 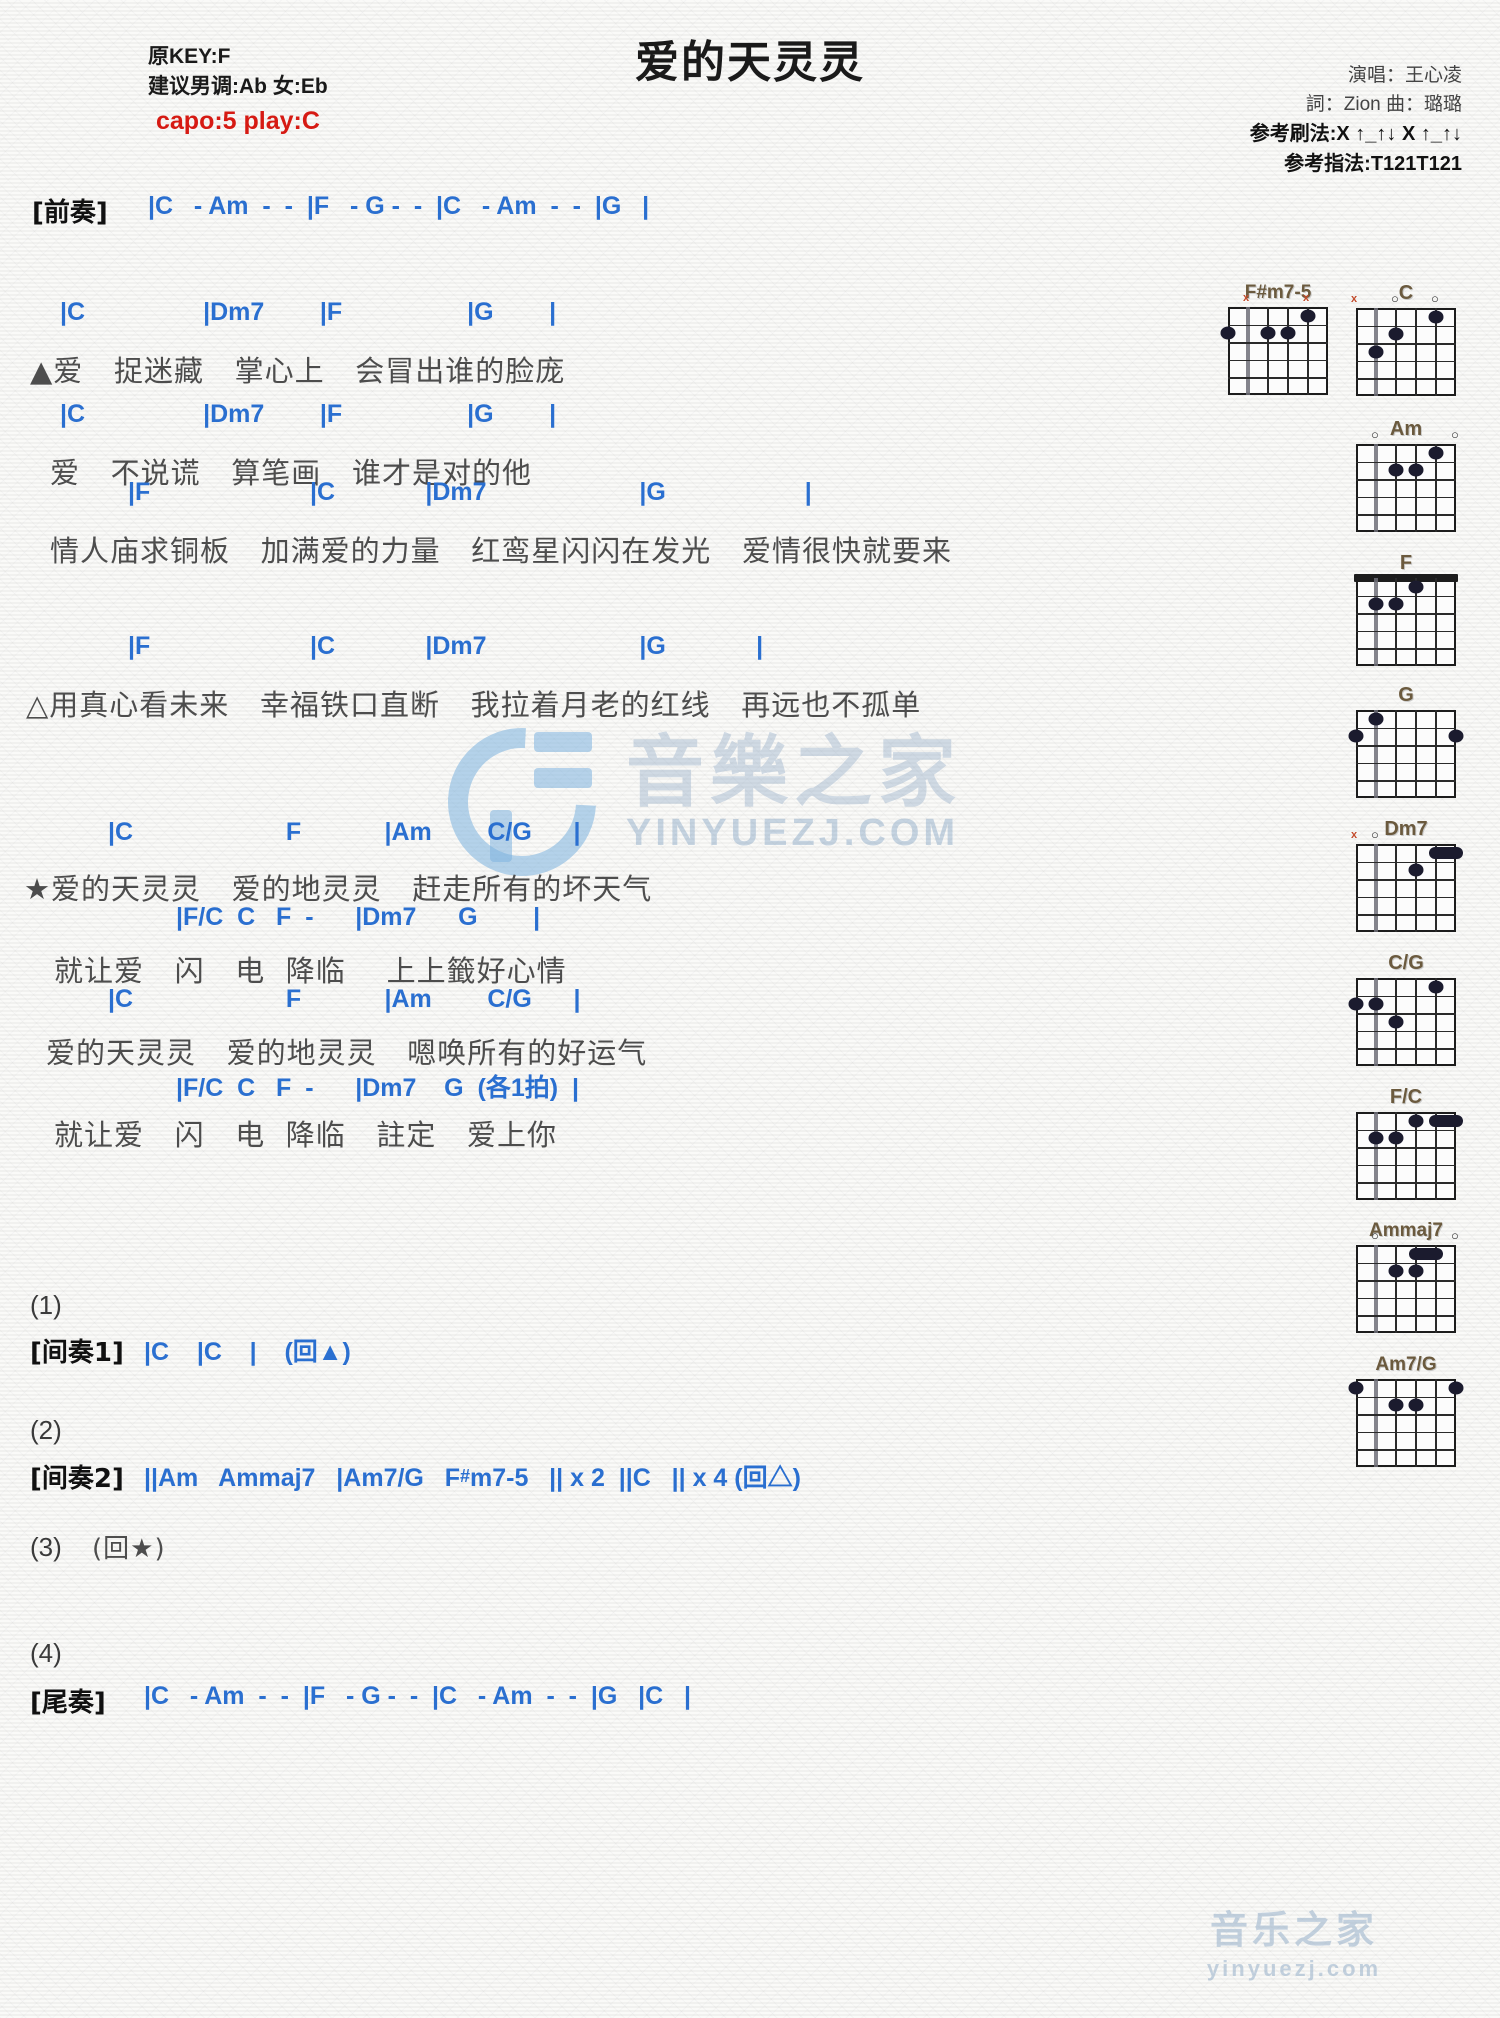 I want to click on verse1-line2-chords: |C |Dm7 |F |G |, so click(x=308, y=414).